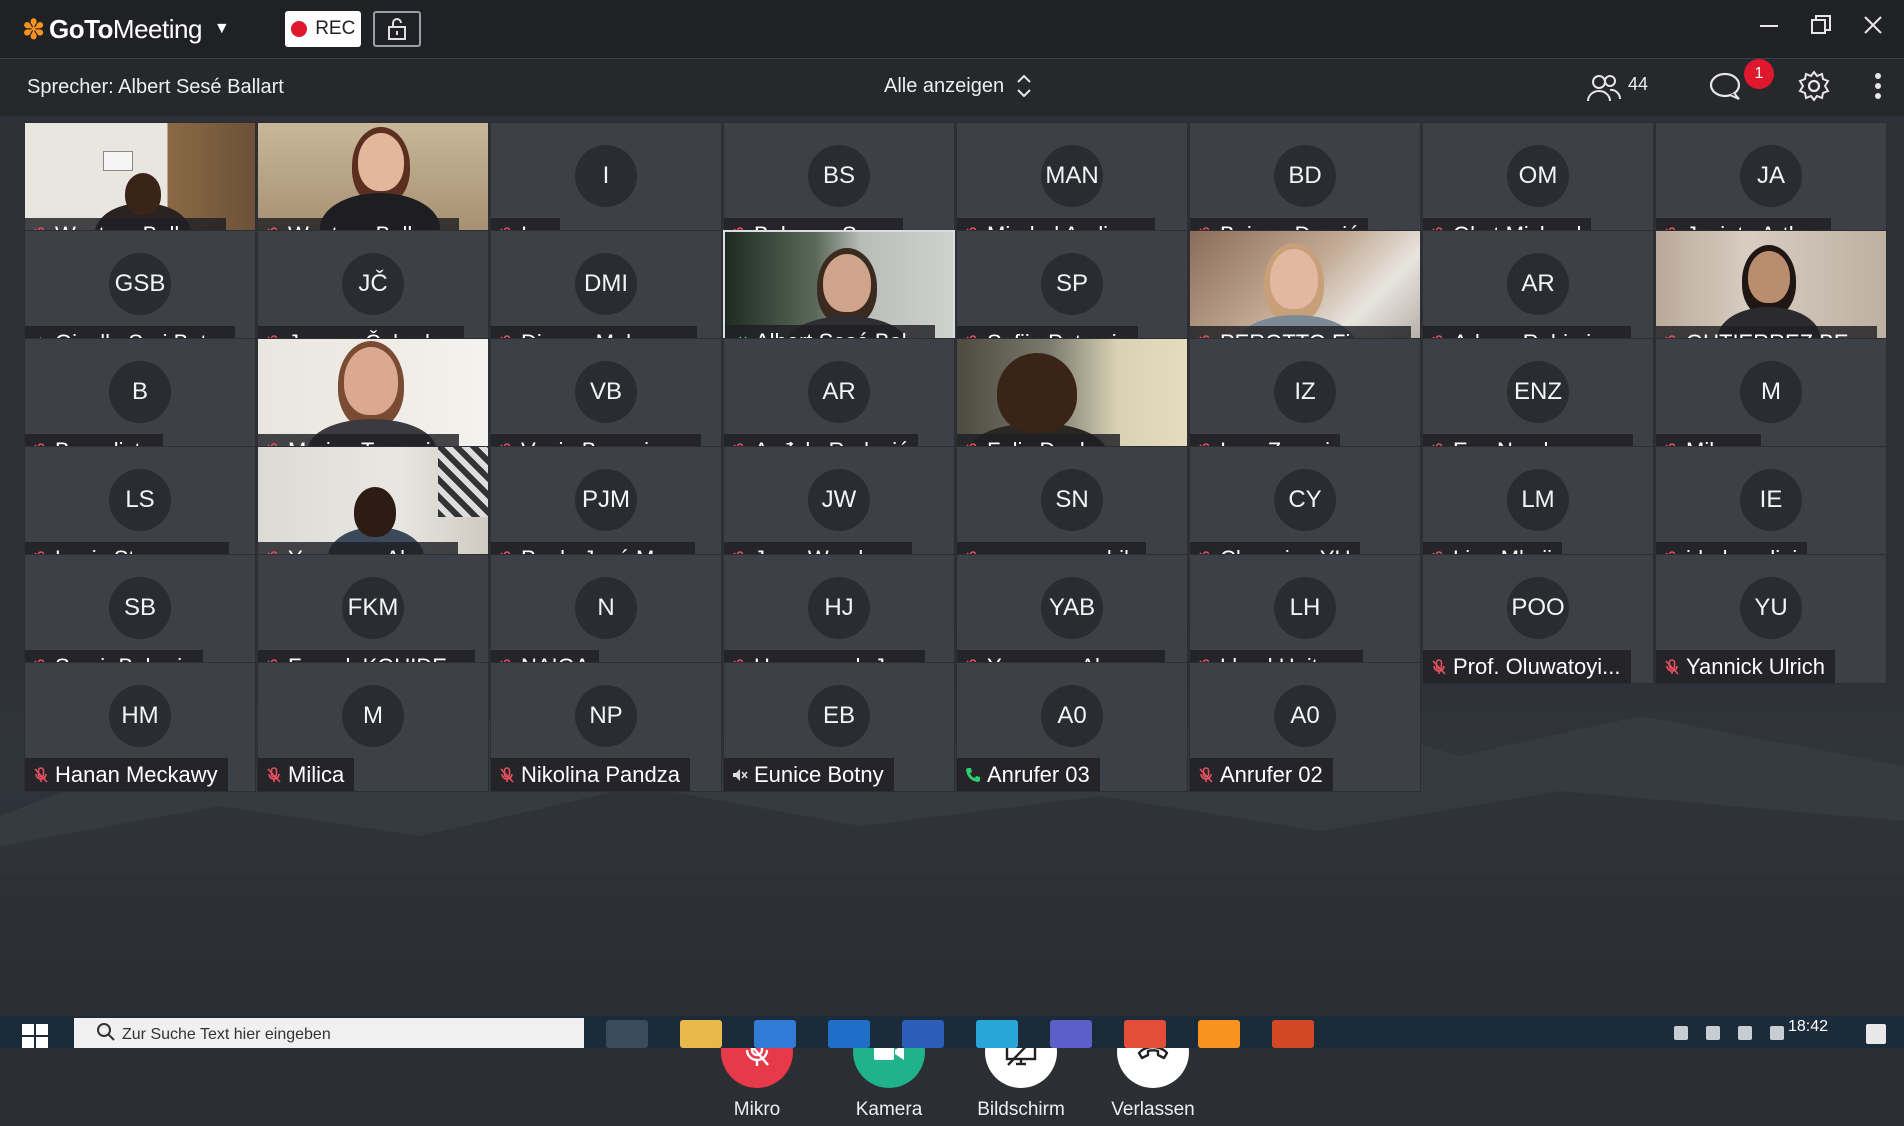  What do you see at coordinates (1145, 1034) in the screenshot?
I see `chrome-icon` at bounding box center [1145, 1034].